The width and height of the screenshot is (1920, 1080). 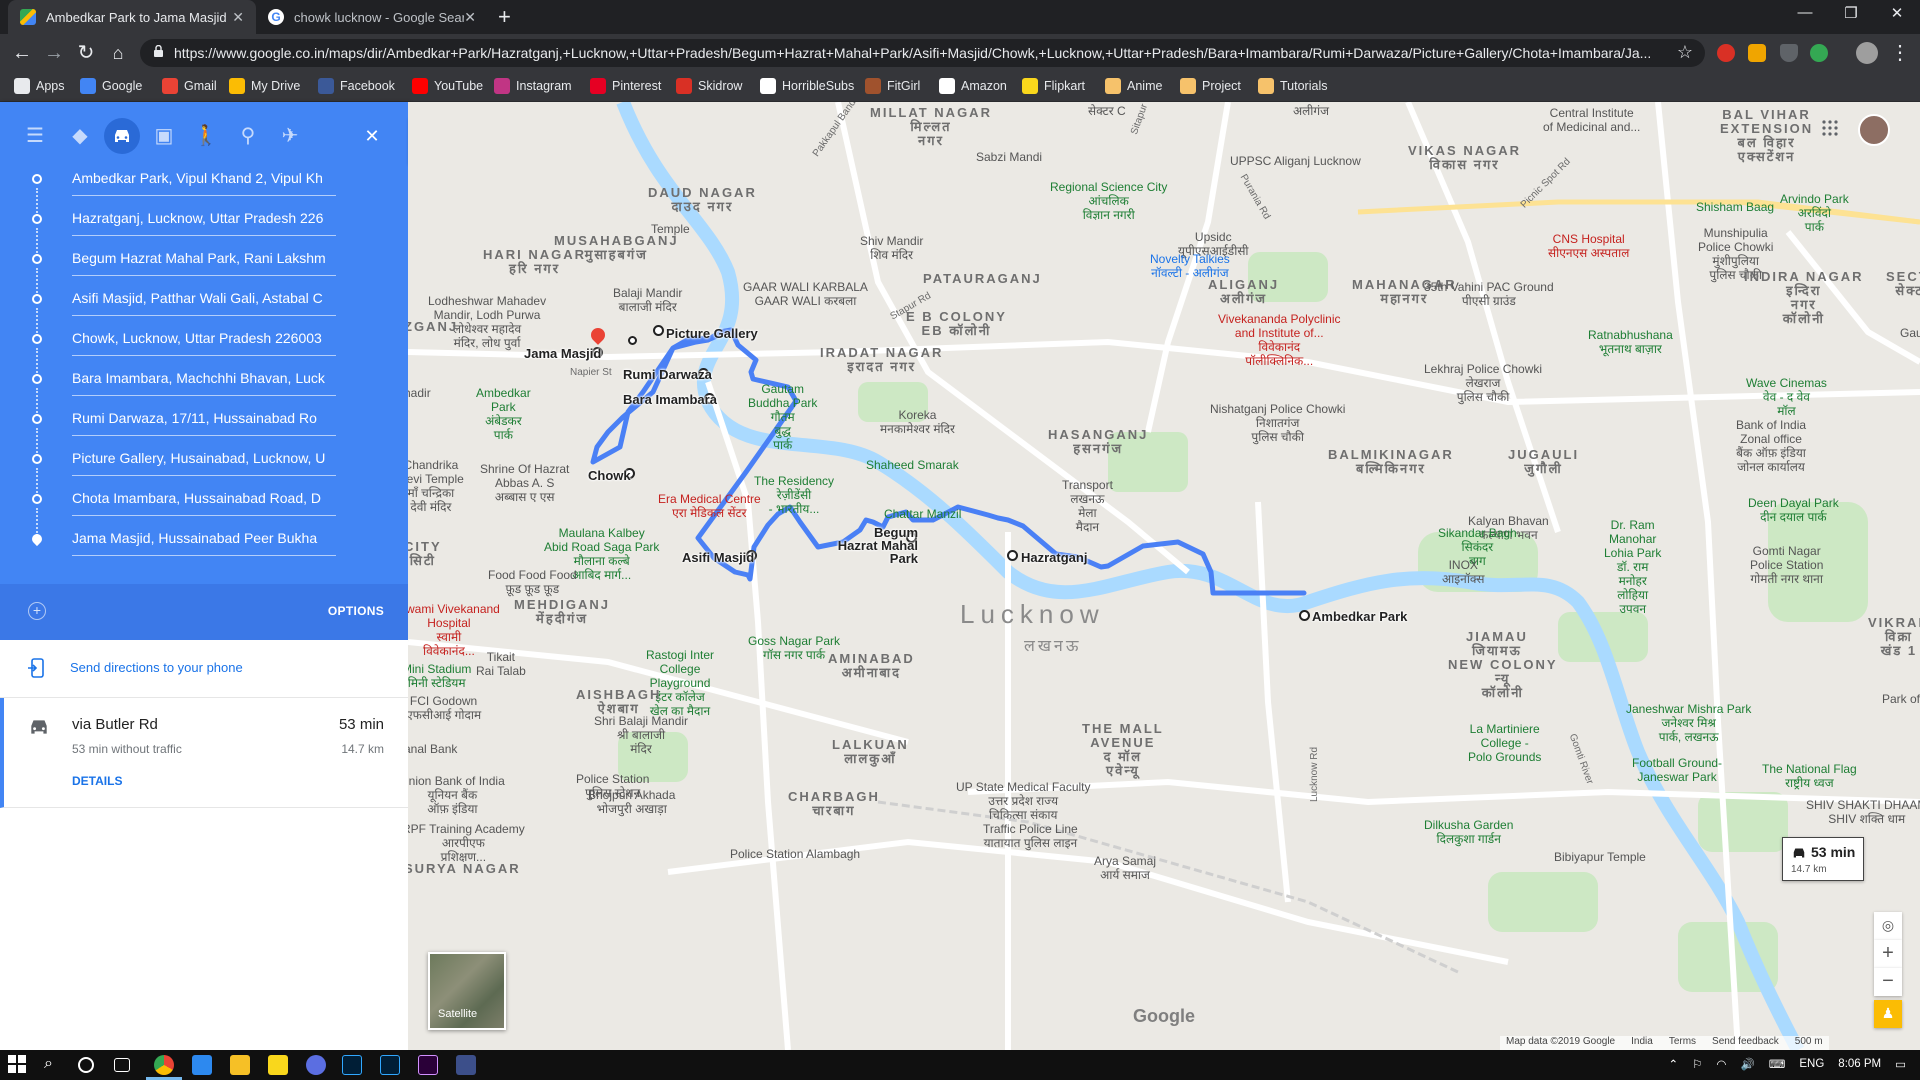 I want to click on map-label-park-of: Park of, so click(x=1901, y=699).